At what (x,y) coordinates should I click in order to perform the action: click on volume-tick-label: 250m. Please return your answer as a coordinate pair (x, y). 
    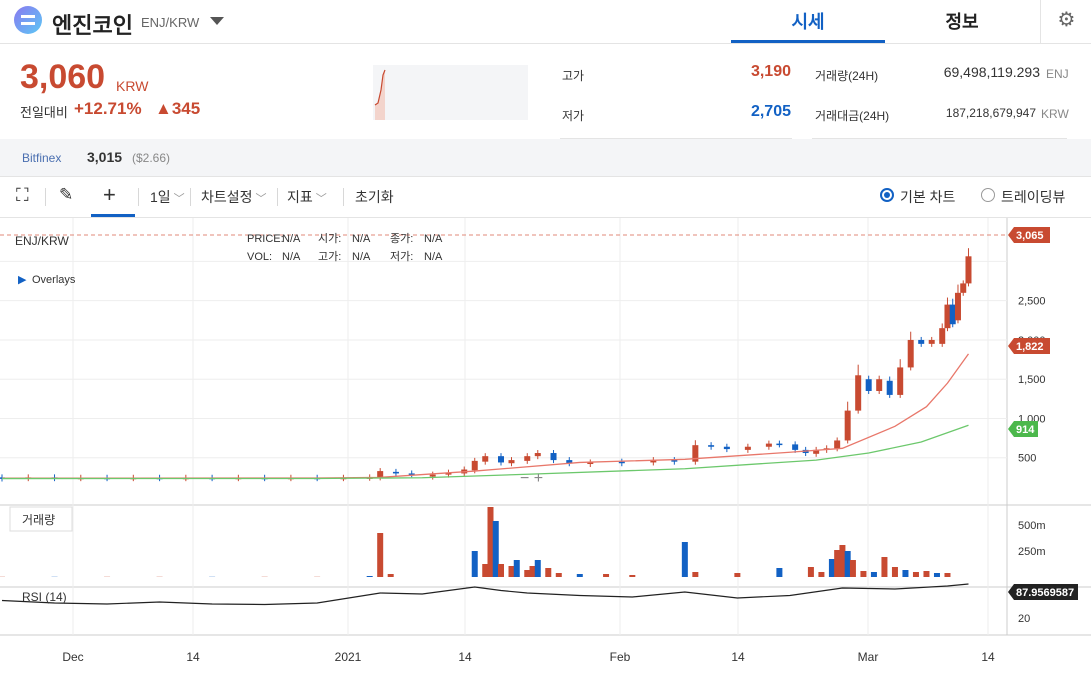
    Looking at the image, I should click on (1032, 552).